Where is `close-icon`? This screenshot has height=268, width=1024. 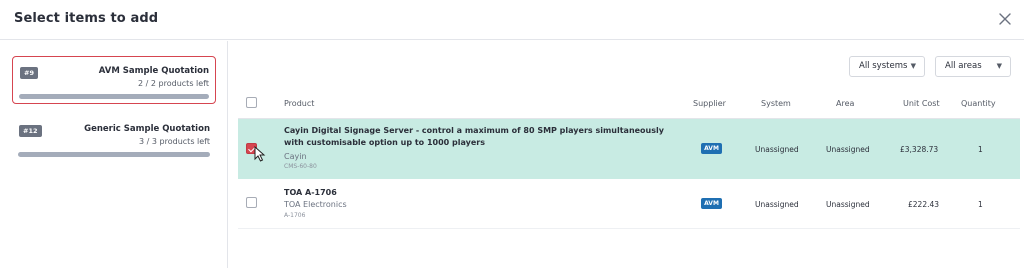 close-icon is located at coordinates (1005, 19).